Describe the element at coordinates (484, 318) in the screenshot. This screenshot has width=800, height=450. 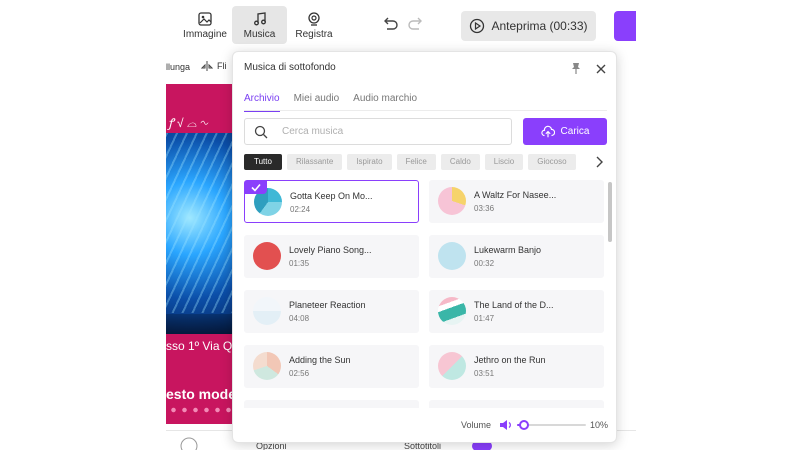
I see `track-duration: 01:47` at that location.